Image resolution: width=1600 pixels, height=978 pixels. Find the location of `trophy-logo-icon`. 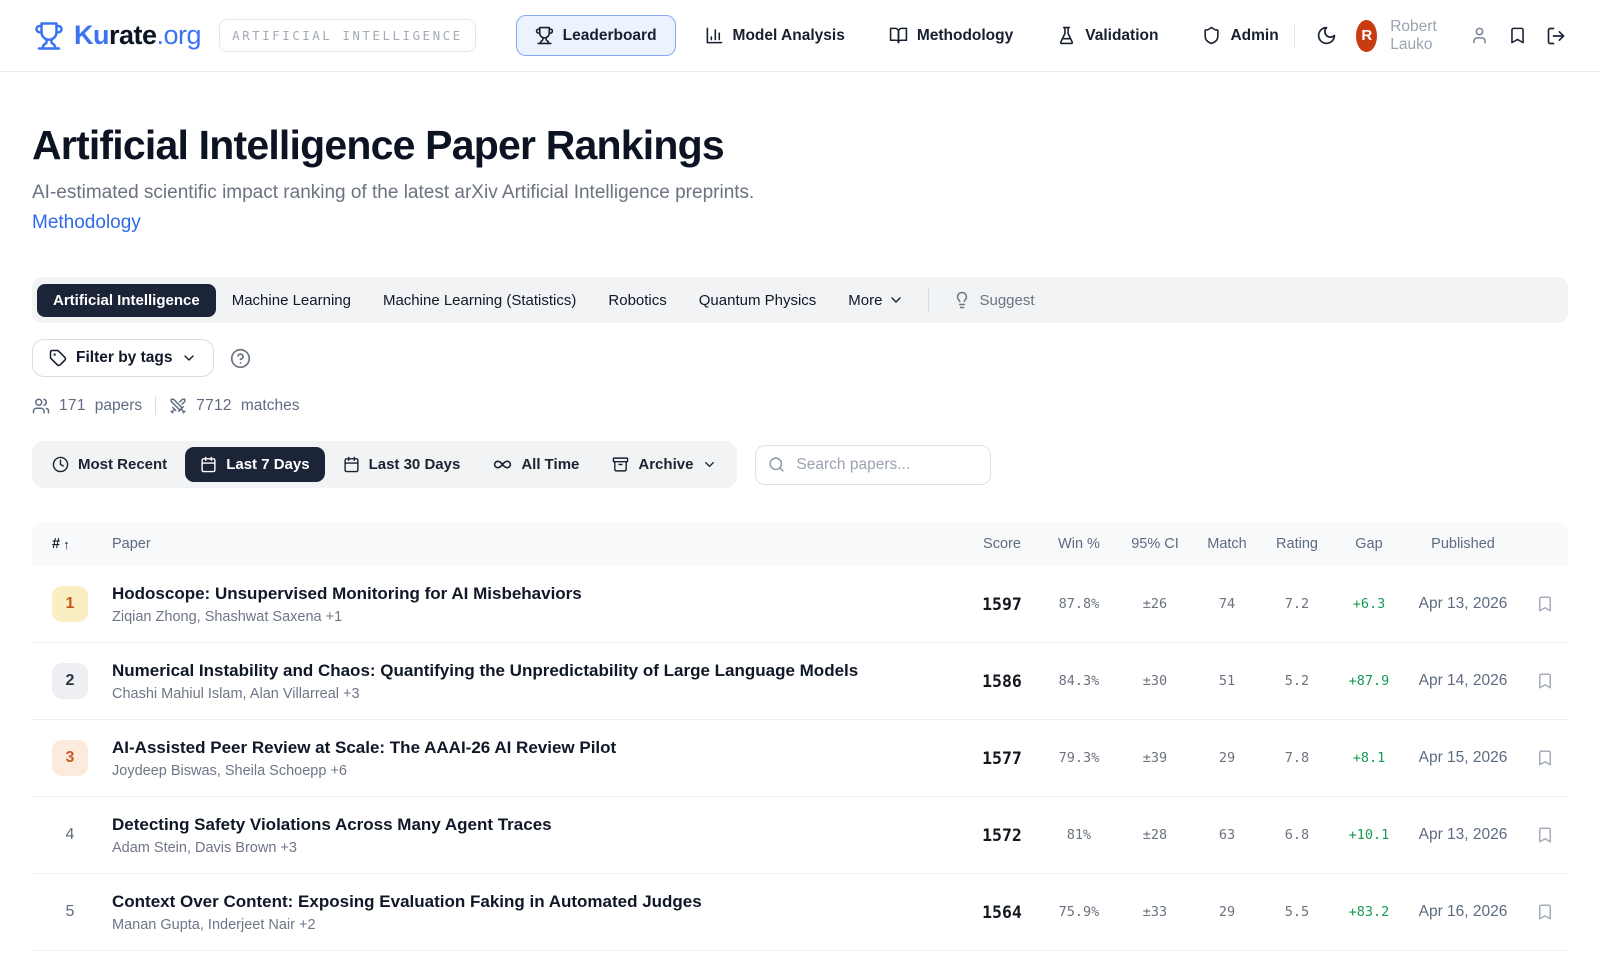

trophy-logo-icon is located at coordinates (49, 36).